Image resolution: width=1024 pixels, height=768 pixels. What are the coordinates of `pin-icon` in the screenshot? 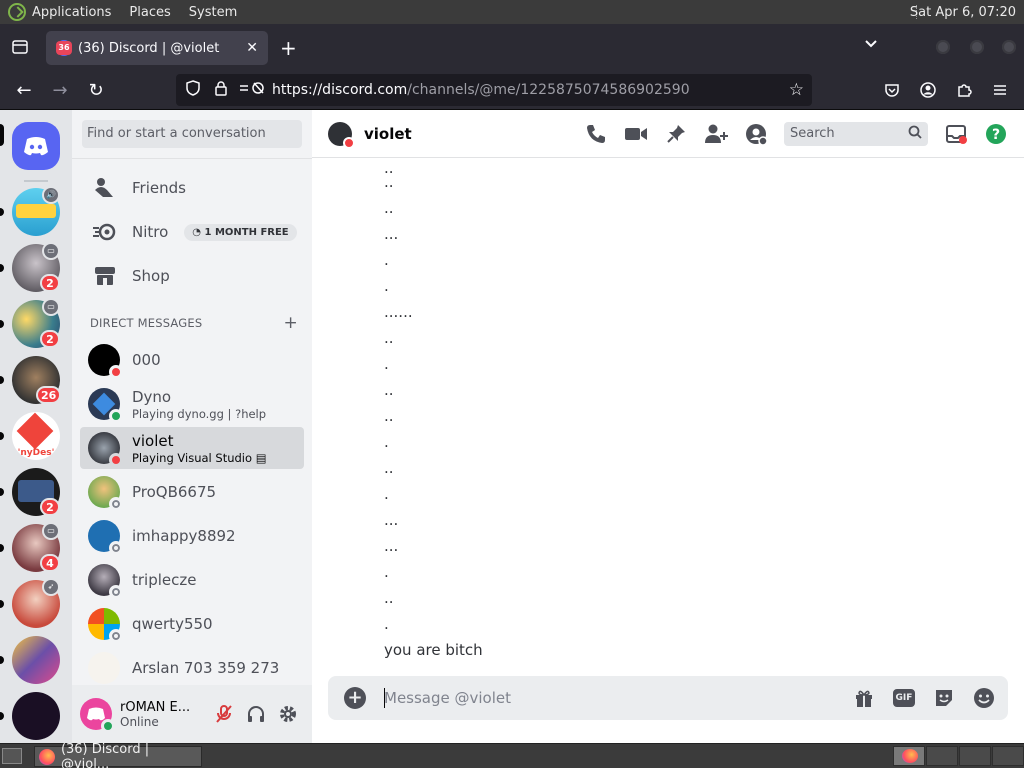 It's located at (676, 134).